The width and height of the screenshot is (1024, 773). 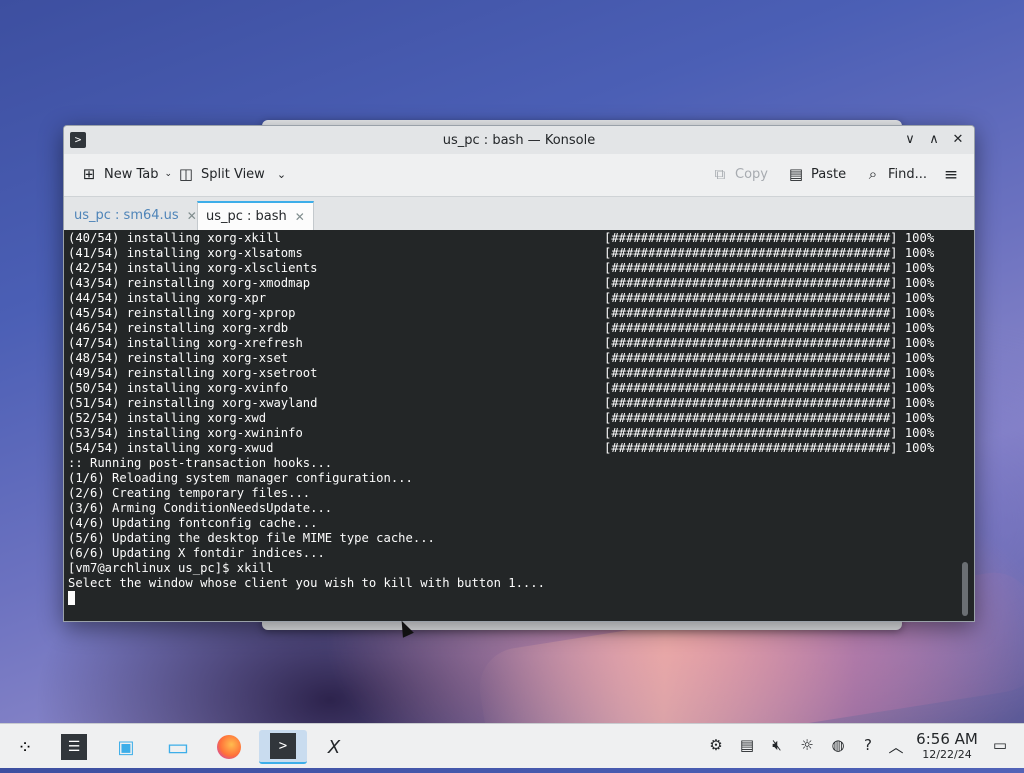 I want to click on tab-label: us_pc : sm64.us, so click(x=126, y=215).